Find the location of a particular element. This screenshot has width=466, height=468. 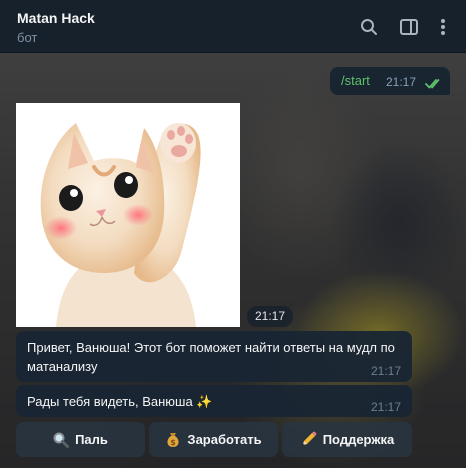

button-label: Заработать is located at coordinates (224, 439).